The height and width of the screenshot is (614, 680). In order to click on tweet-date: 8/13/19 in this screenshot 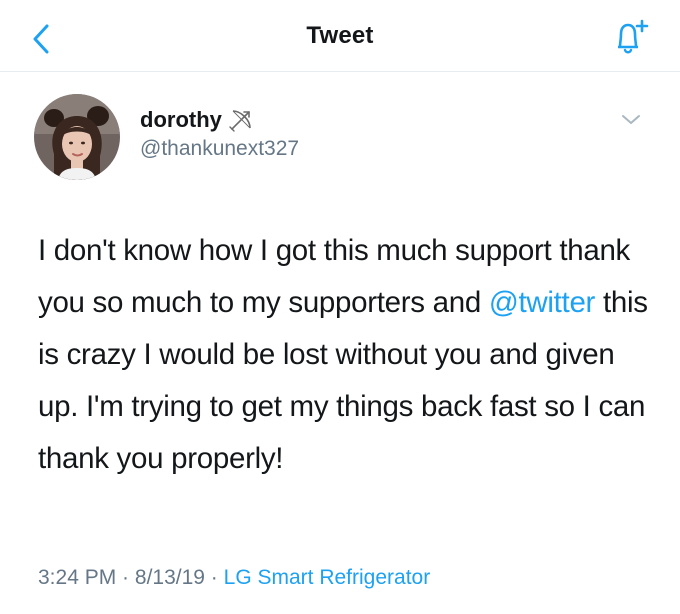, I will do `click(170, 577)`.